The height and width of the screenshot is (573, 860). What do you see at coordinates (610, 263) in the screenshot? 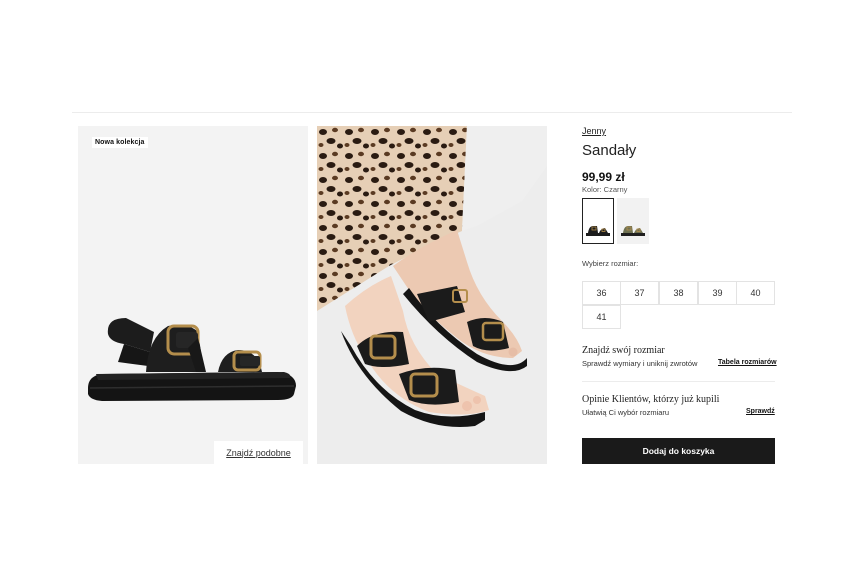
I see `size-select-label: Wybierz rozmiar:` at bounding box center [610, 263].